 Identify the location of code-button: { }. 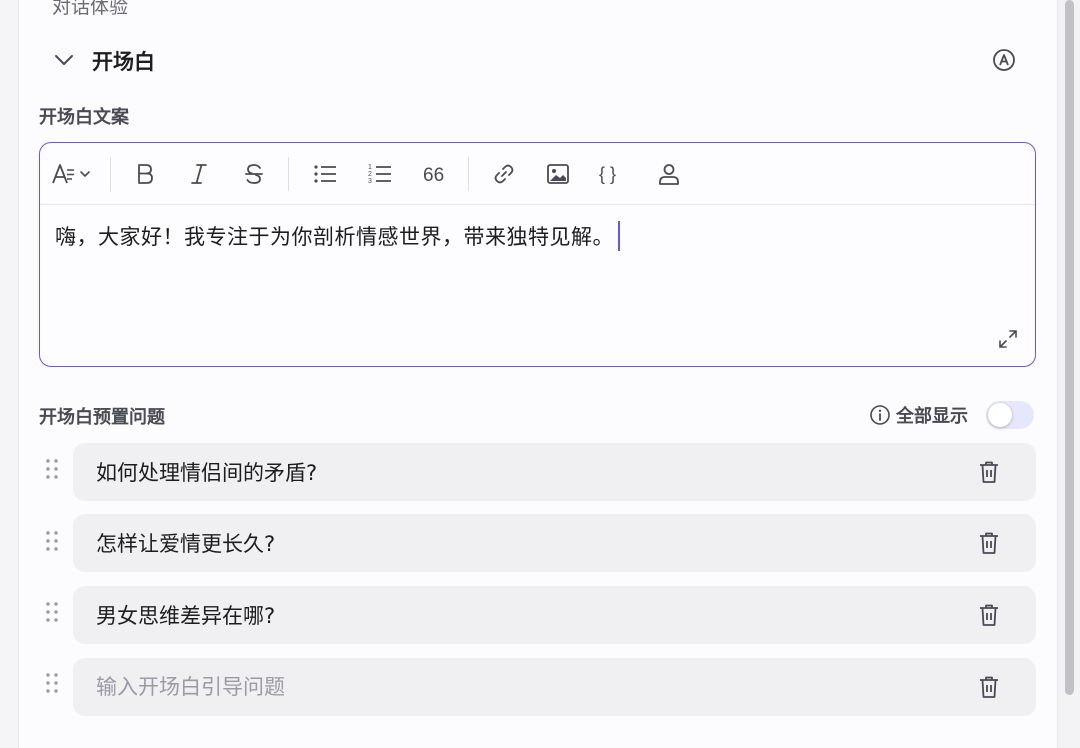
(612, 174).